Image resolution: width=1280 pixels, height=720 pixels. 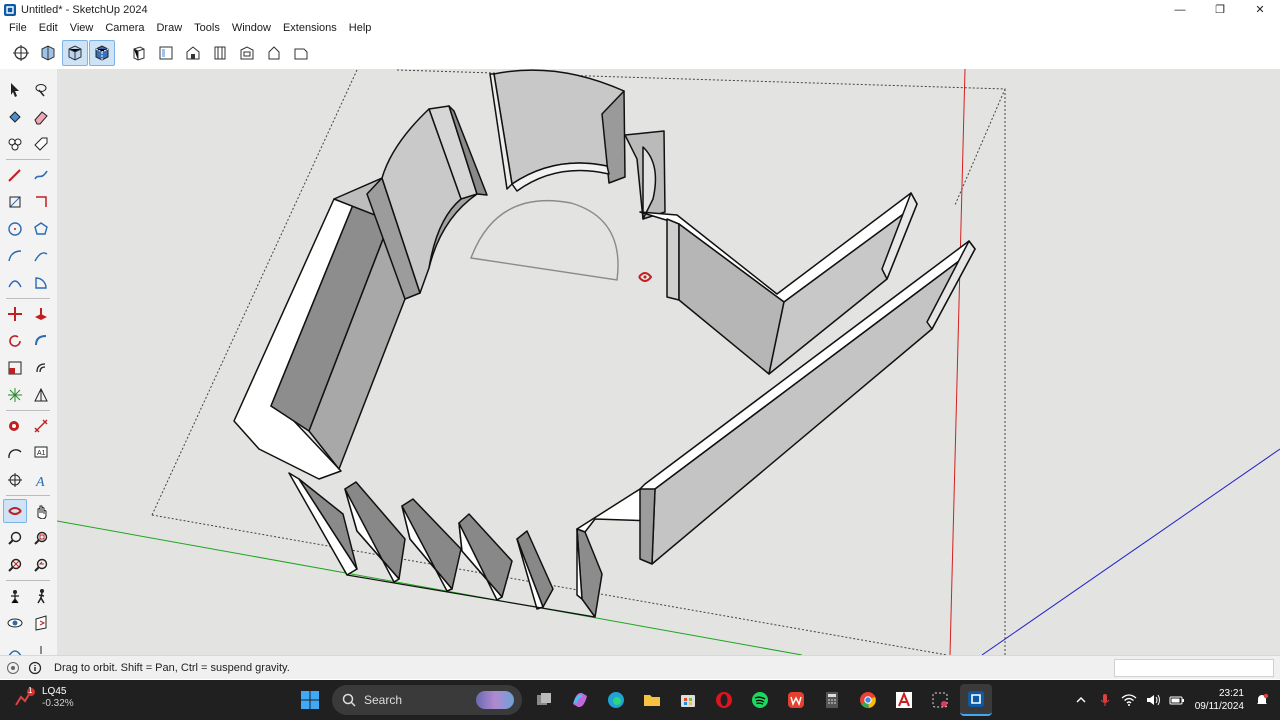 I want to click on menu-help: Help, so click(x=360, y=28).